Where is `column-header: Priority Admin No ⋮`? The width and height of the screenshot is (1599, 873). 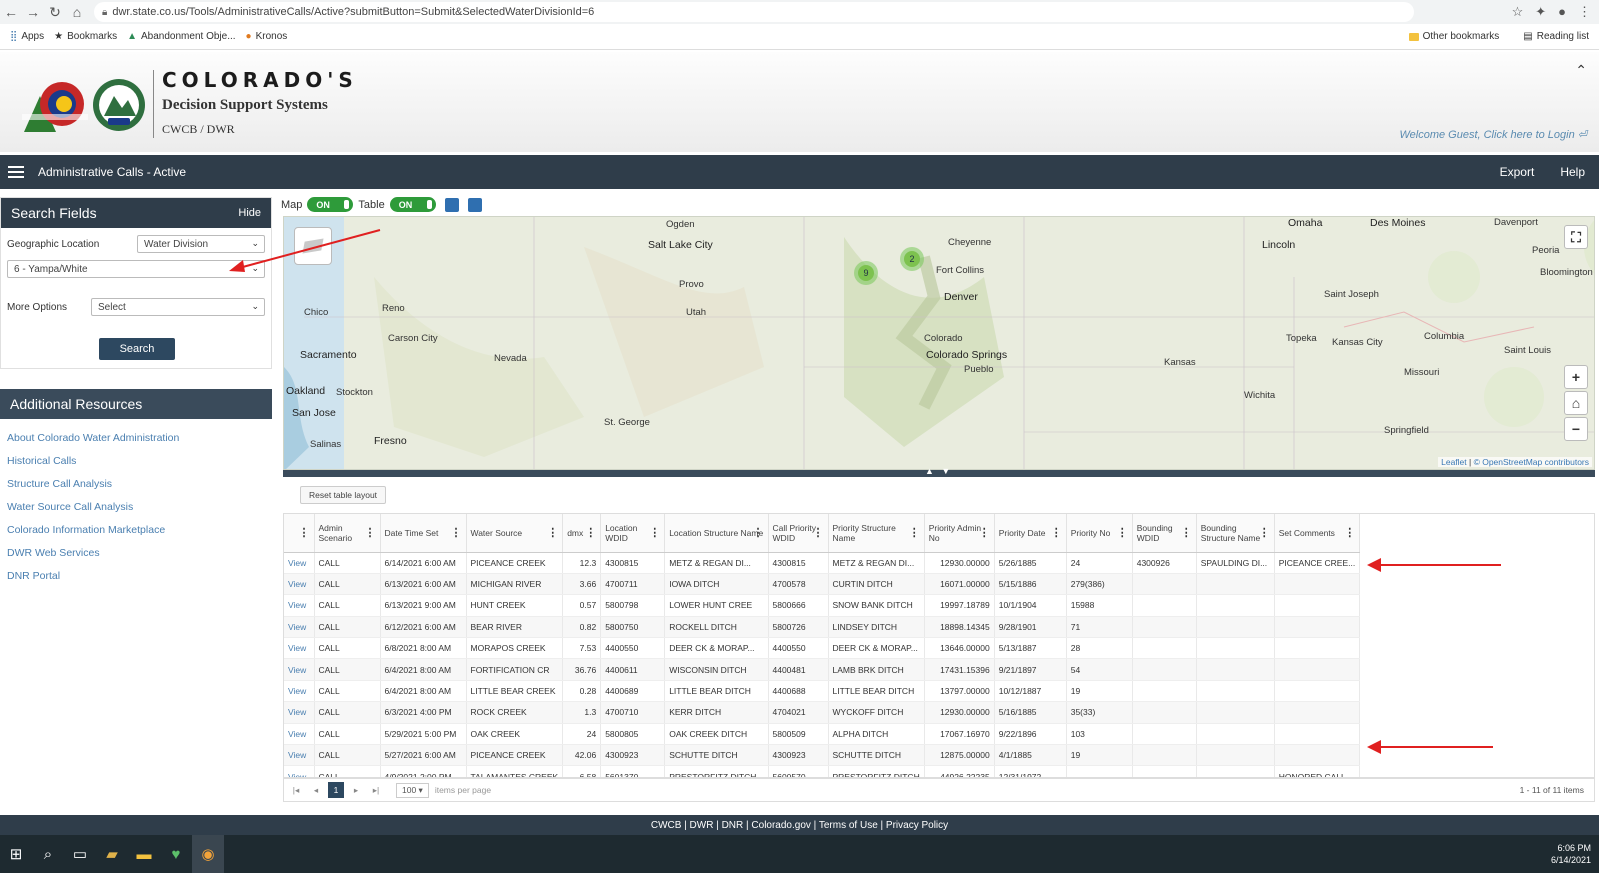 column-header: Priority Admin No ⋮ is located at coordinates (959, 533).